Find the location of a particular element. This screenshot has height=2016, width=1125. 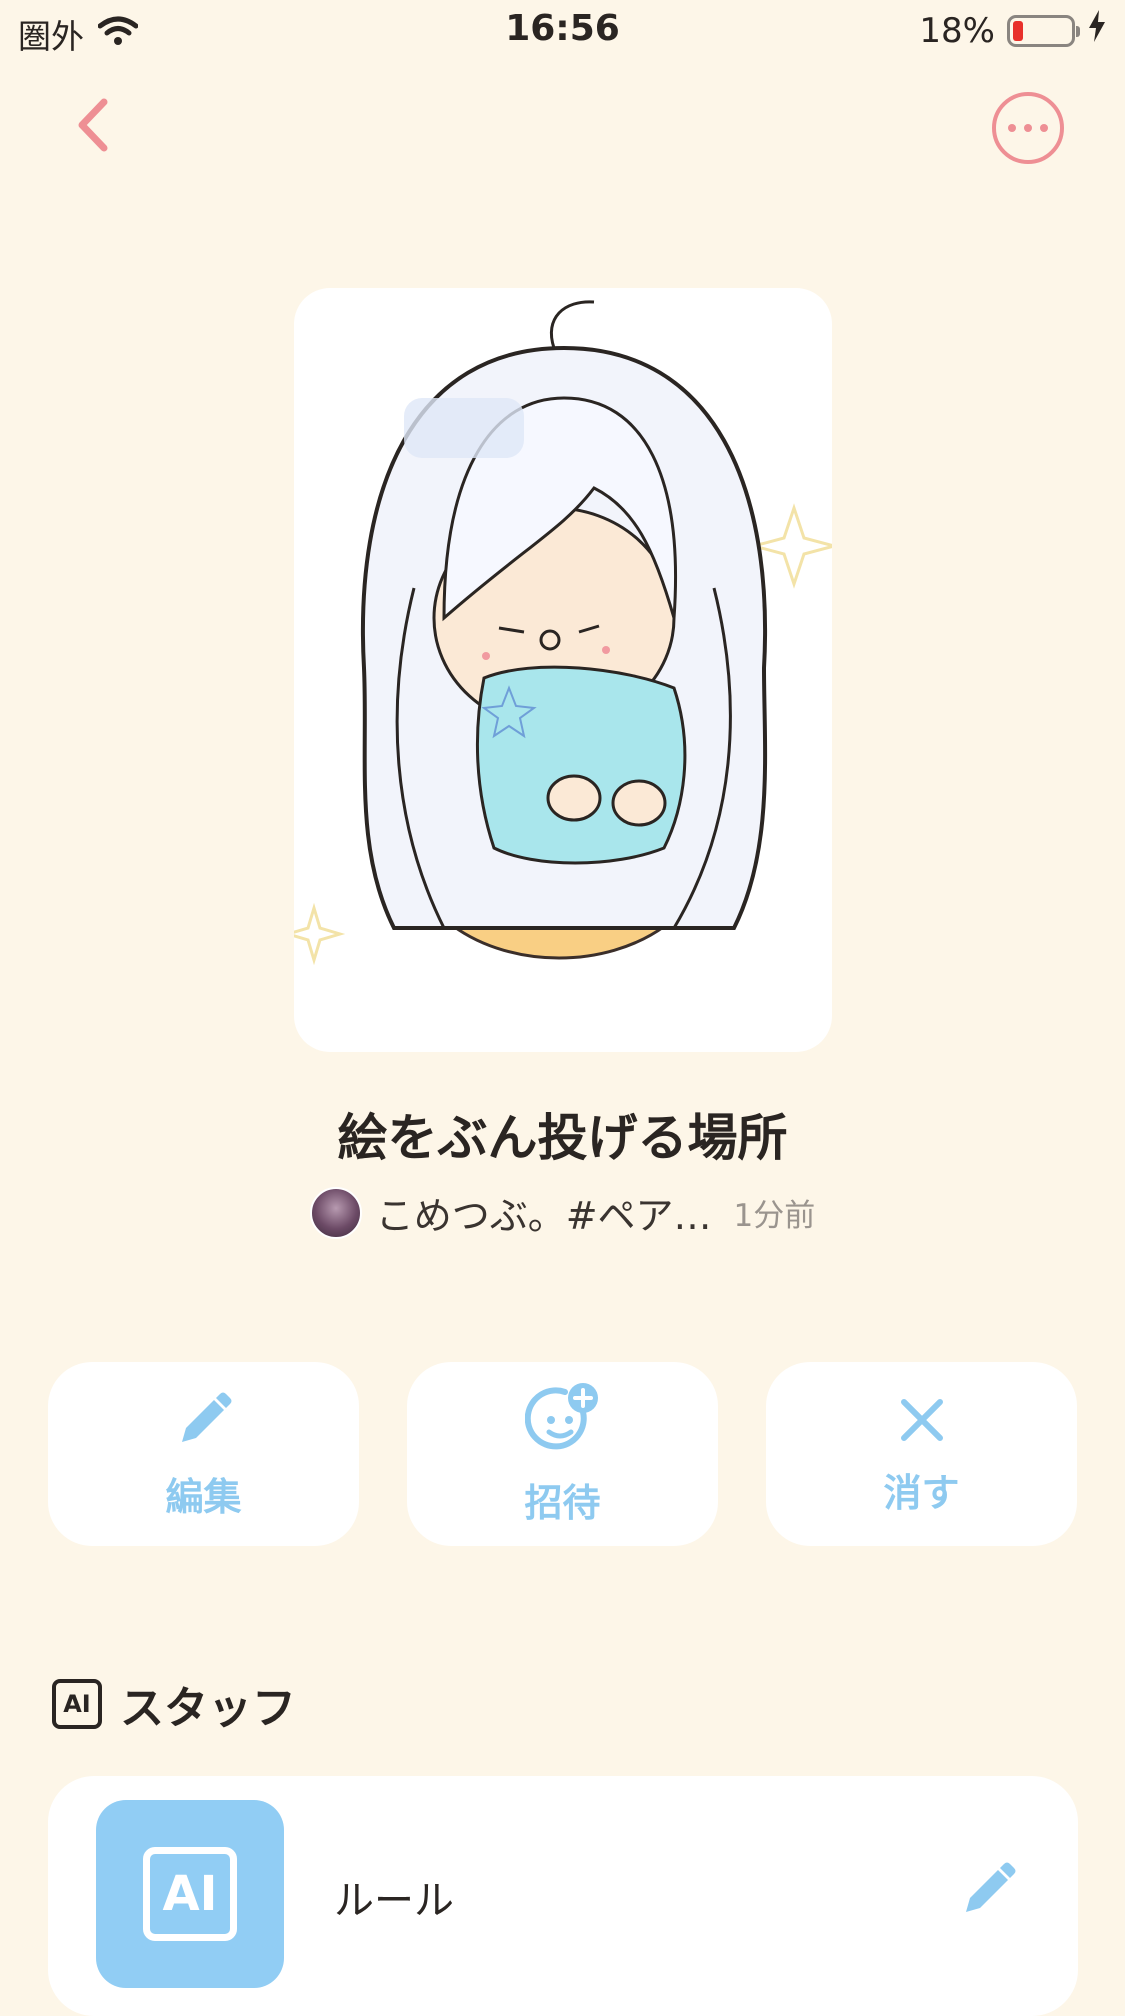

posted-time: 1分前 is located at coordinates (774, 1216).